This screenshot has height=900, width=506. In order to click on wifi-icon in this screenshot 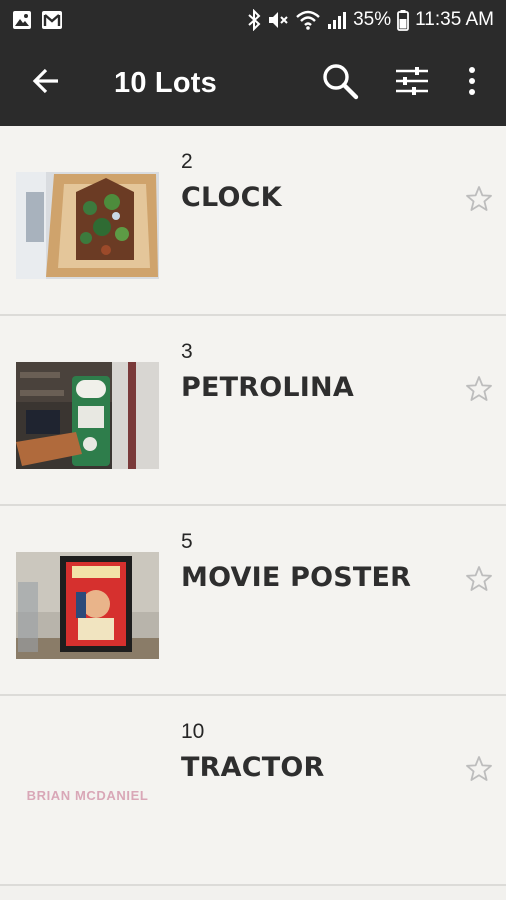, I will do `click(308, 20)`.